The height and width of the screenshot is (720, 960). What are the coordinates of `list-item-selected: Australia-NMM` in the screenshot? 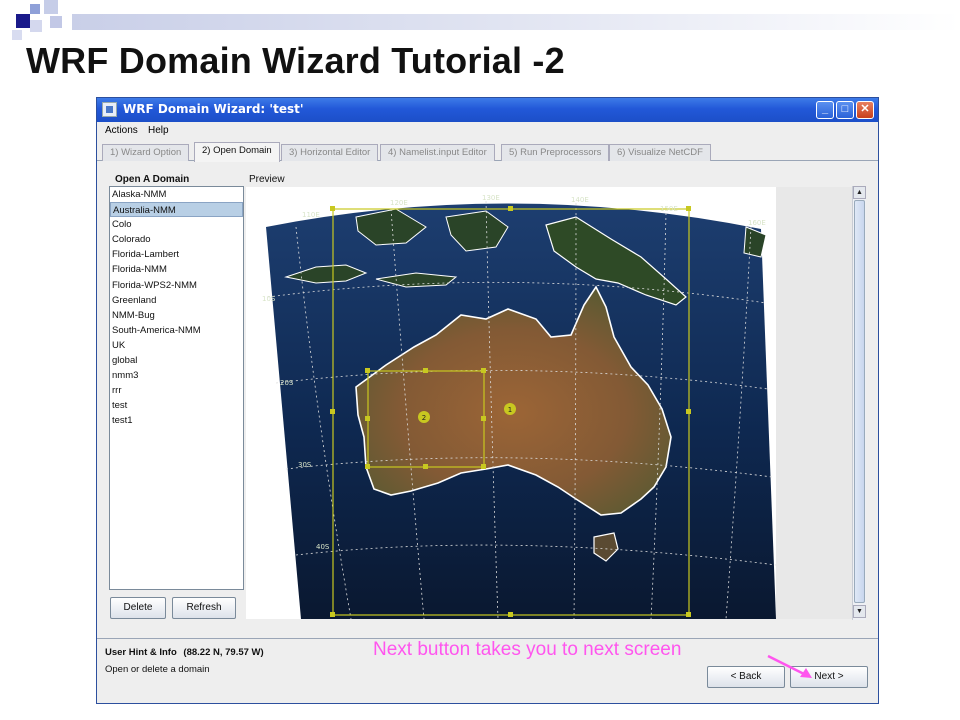 It's located at (176, 210).